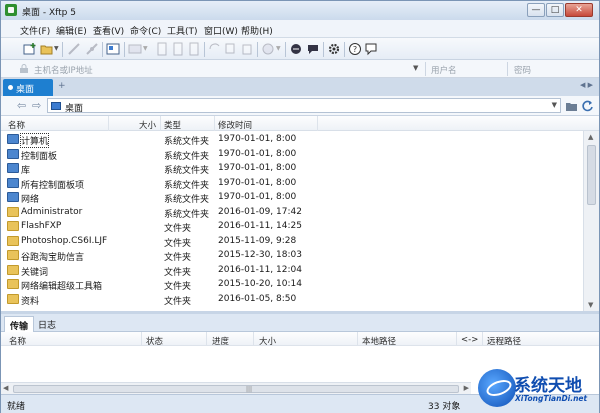  Describe the element at coordinates (415, 68) in the screenshot. I see `host-dropdown-icon: ▼` at that location.